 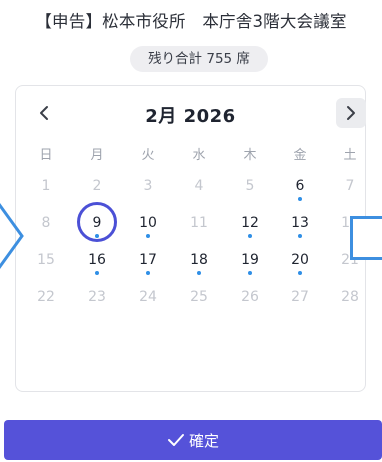 I want to click on day-number: 17, so click(x=148, y=260).